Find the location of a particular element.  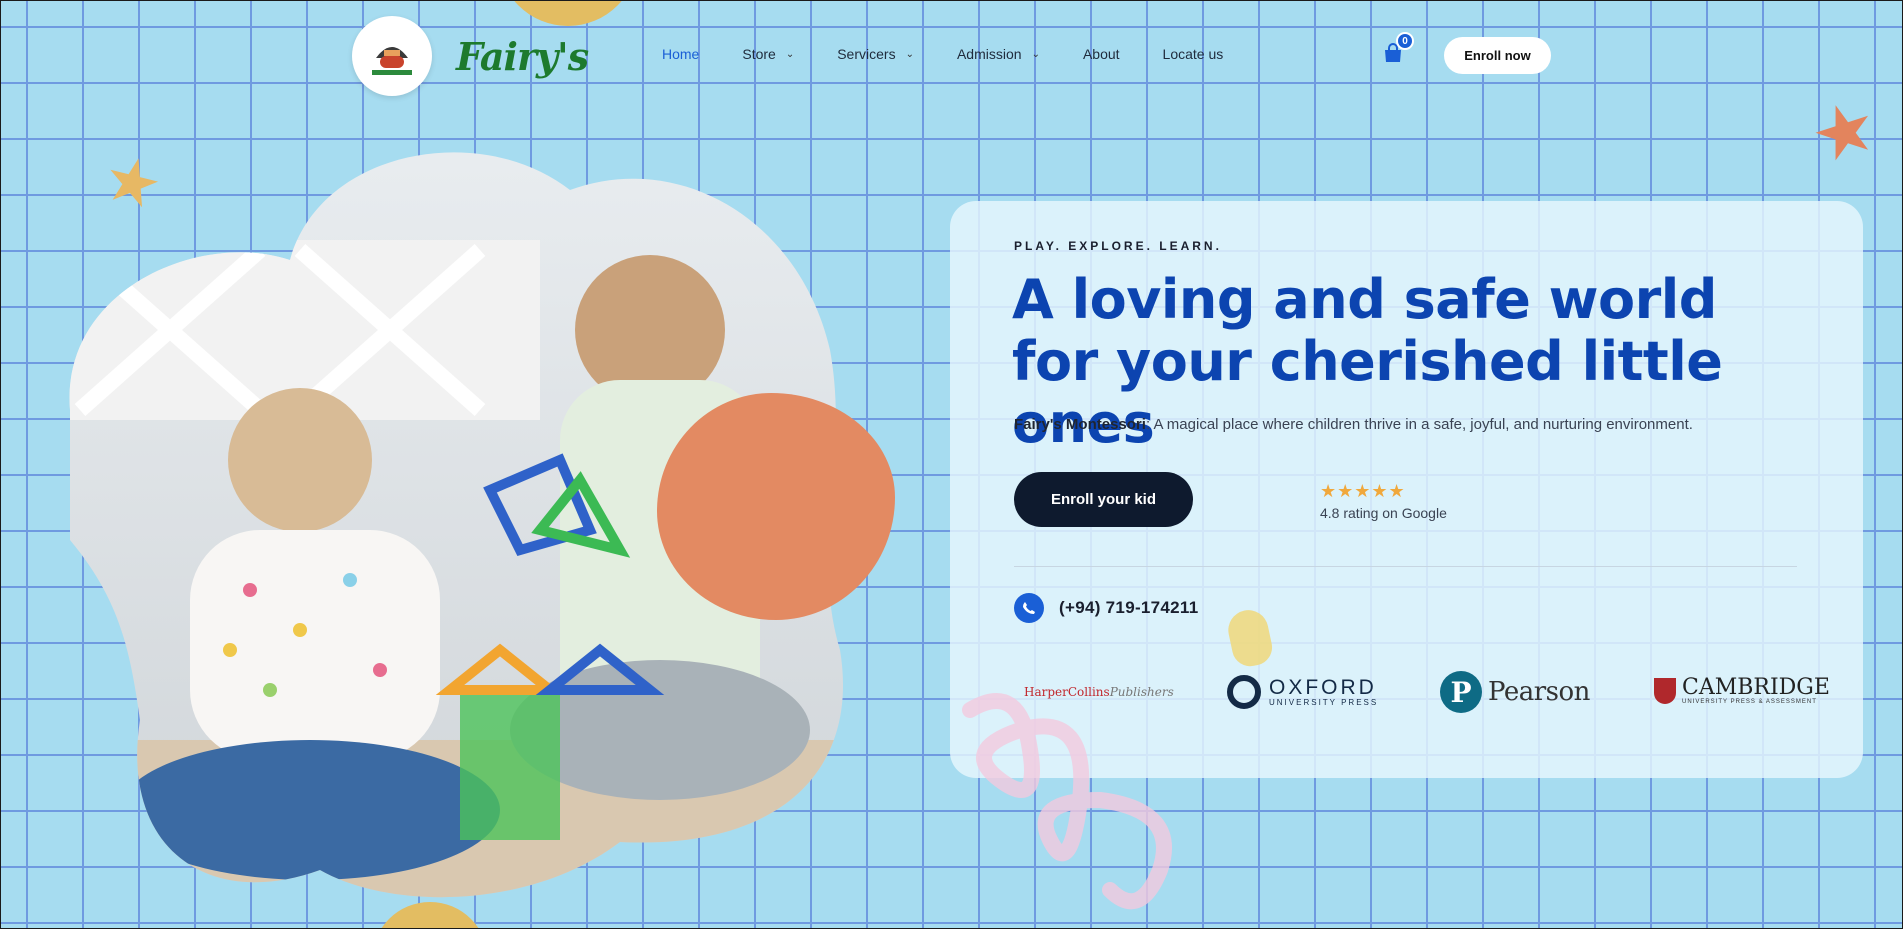

nav-item-admission: Admission ⌄ is located at coordinates (998, 54).